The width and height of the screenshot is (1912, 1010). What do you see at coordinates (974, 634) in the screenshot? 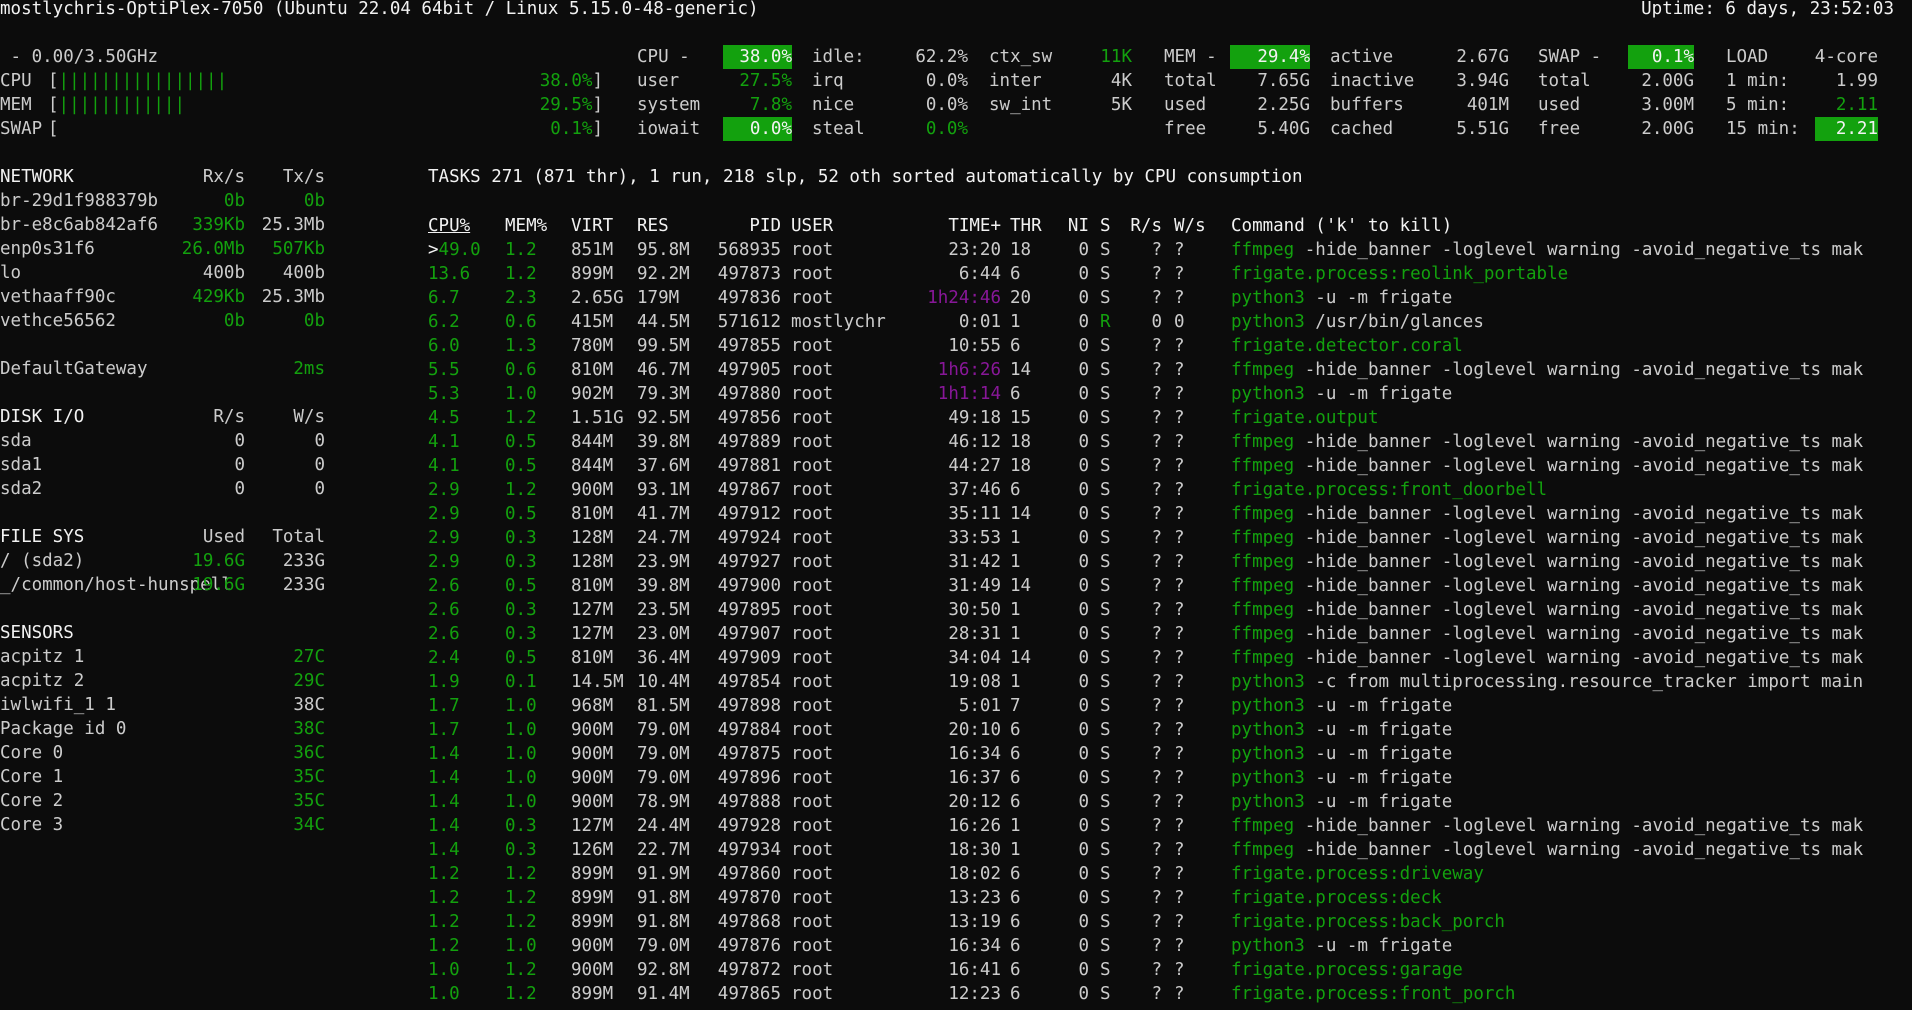
I see `process-time: 28:31` at bounding box center [974, 634].